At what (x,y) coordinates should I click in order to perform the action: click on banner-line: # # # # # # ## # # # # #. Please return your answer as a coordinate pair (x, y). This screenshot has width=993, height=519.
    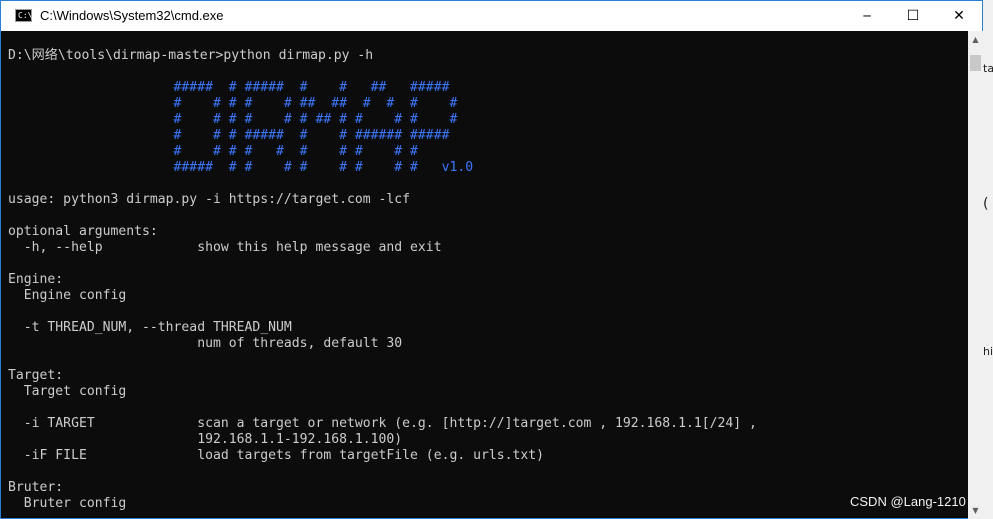
    Looking at the image, I should click on (233, 119).